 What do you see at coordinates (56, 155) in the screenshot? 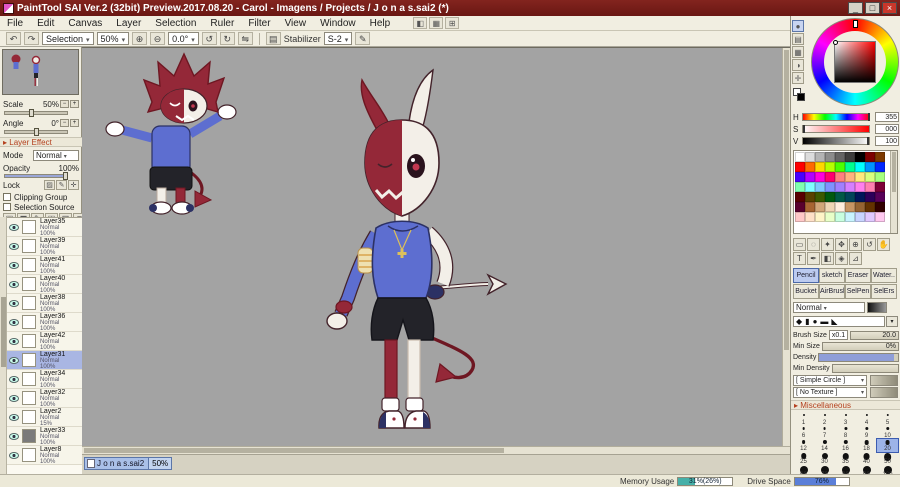
I see `layer-mode-dropdown: Normal` at bounding box center [56, 155].